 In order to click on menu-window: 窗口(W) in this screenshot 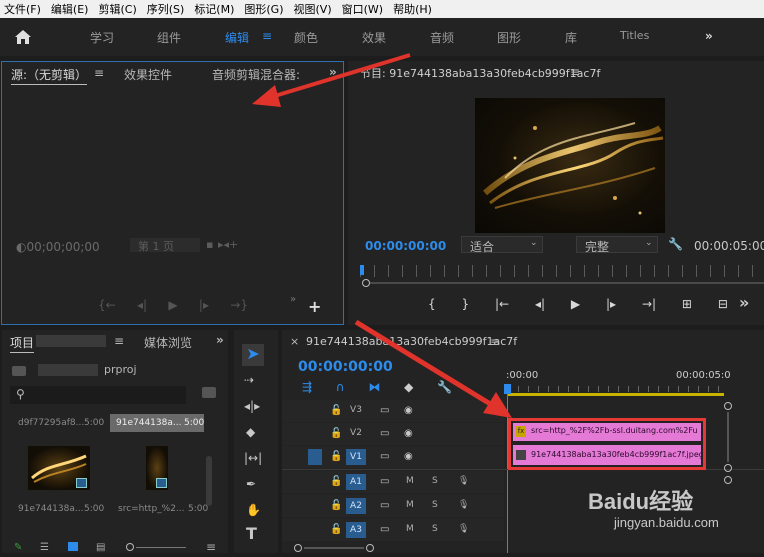, I will do `click(363, 9)`.